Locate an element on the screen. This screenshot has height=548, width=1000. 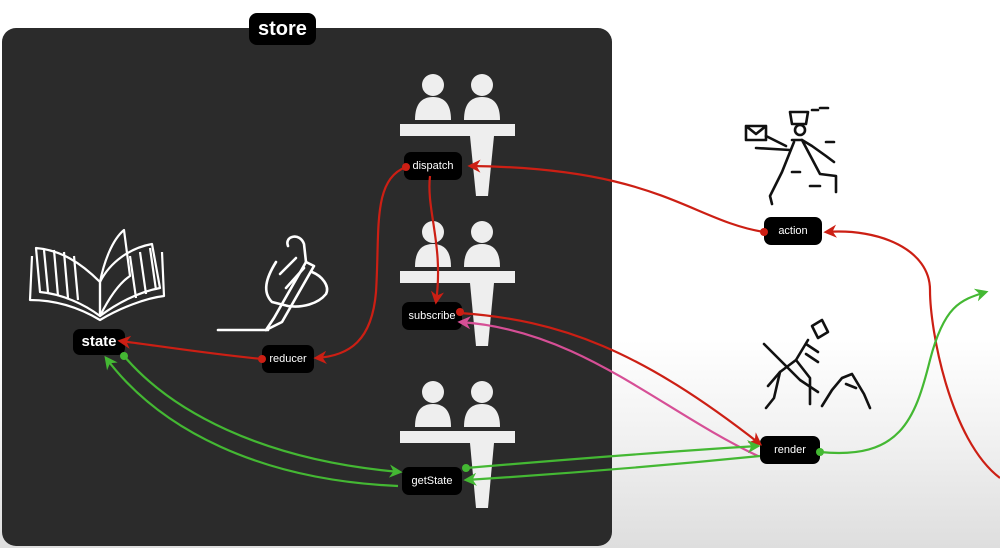
reducer-node: reducer is located at coordinates (288, 359).